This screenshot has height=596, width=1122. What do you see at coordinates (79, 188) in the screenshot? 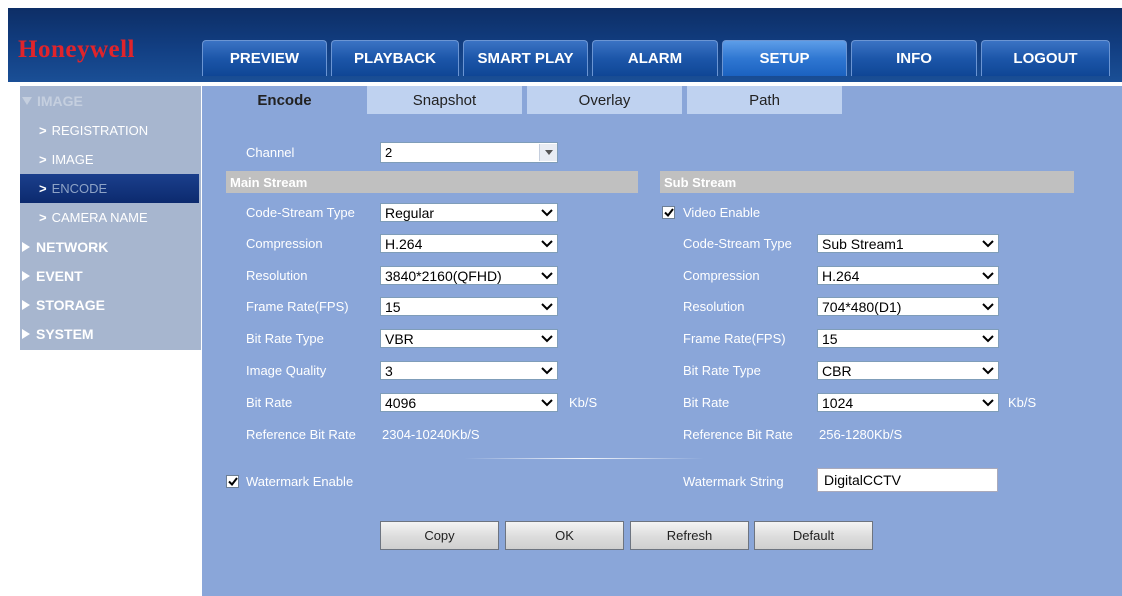
I see `sidebar-item-label: ENCODE` at bounding box center [79, 188].